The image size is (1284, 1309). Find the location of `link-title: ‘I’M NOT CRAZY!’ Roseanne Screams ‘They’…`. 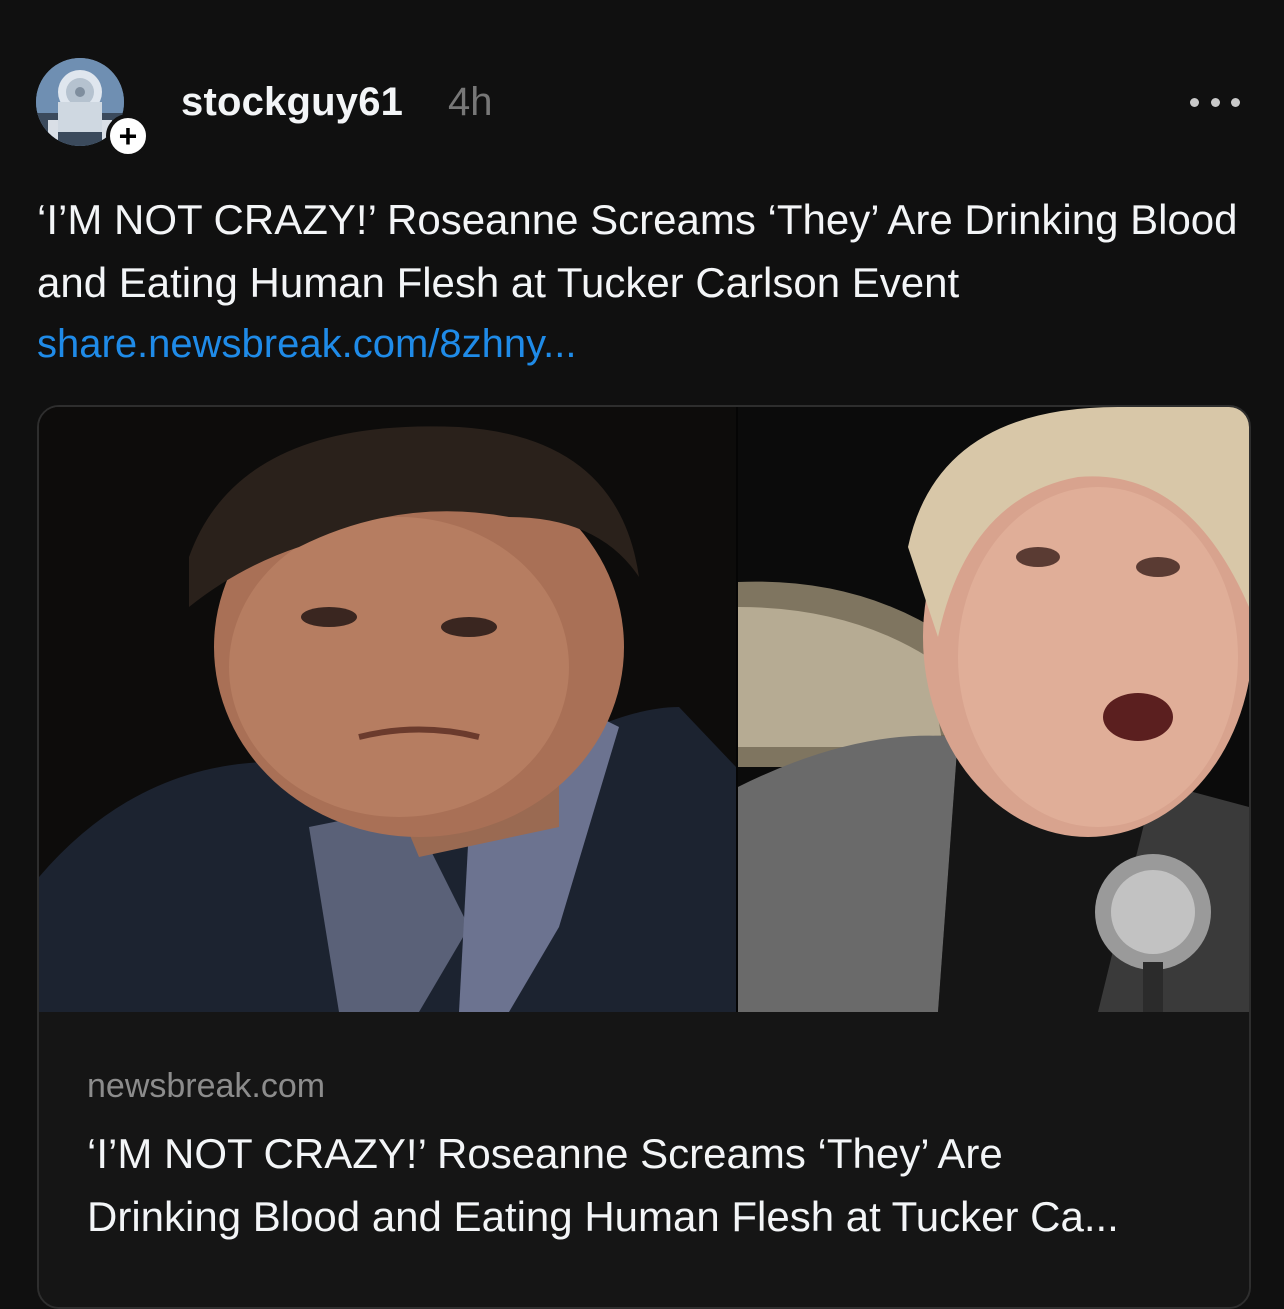

link-title: ‘I’M NOT CRAZY!’ Roseanne Screams ‘They’… is located at coordinates (652, 1185).